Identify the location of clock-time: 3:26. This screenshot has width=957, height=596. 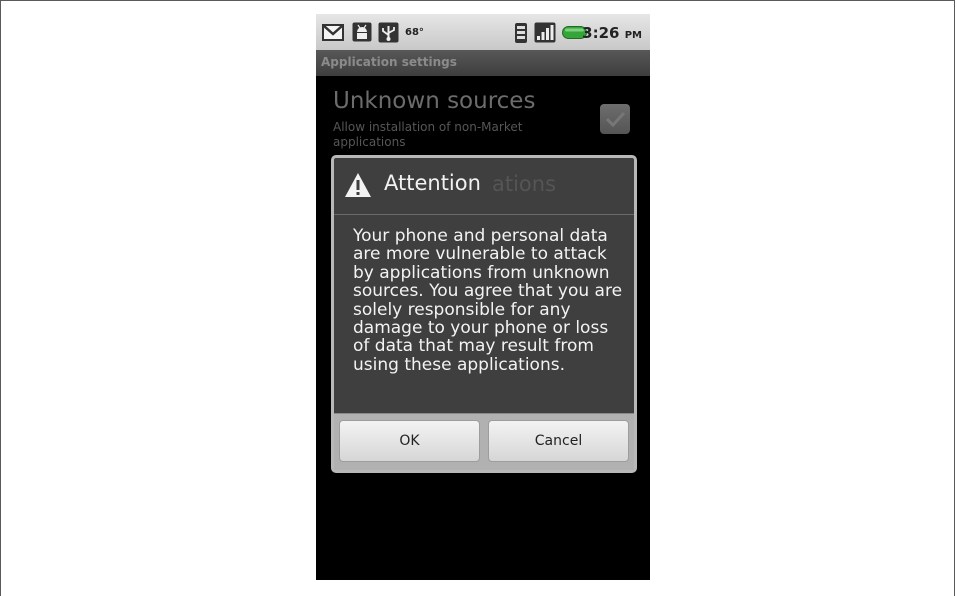
(601, 33).